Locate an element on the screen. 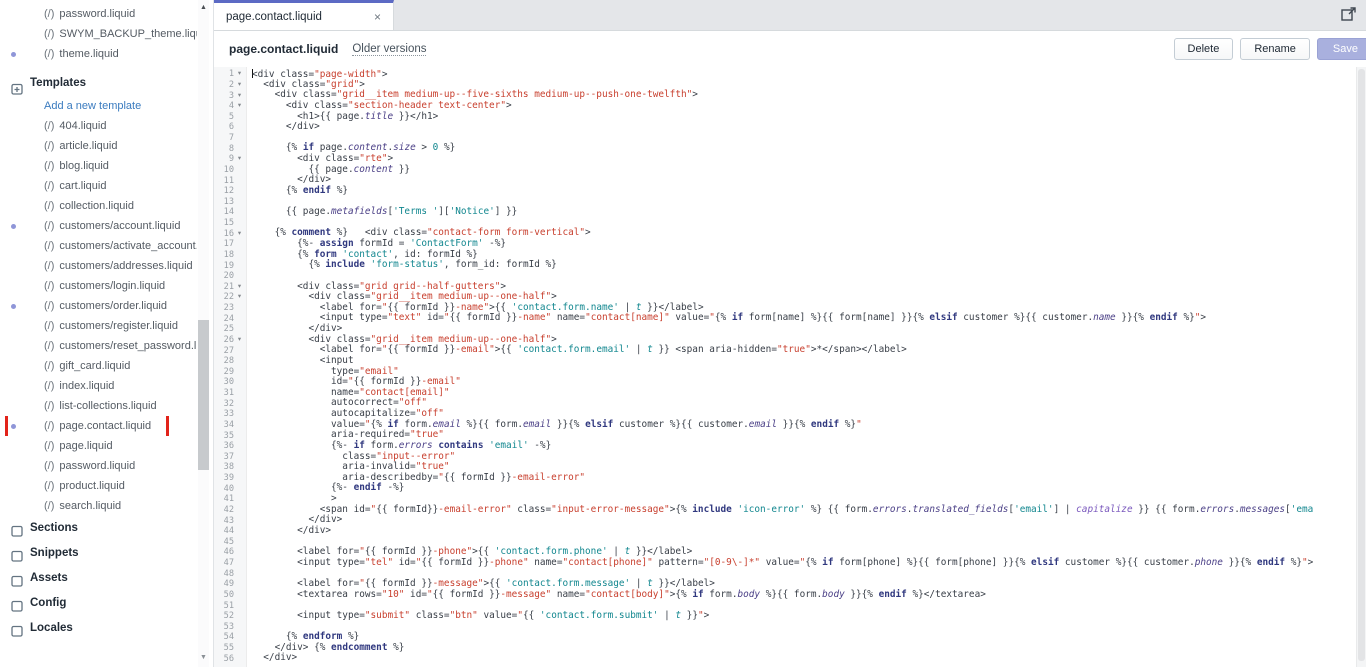 This screenshot has width=1366, height=667. sidebar-file-item: (/) gift_card.liquid is located at coordinates (98, 366).